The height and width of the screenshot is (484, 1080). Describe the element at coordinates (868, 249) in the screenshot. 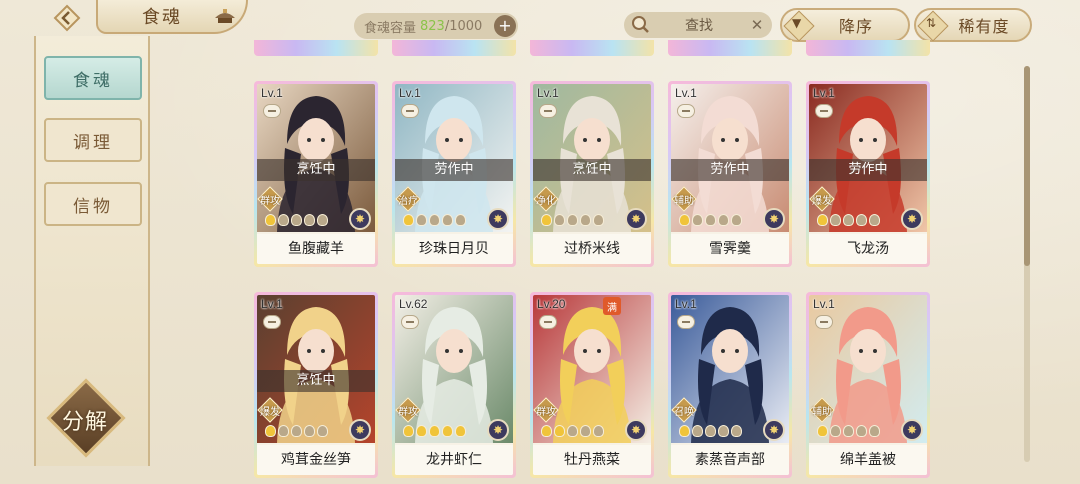

I see `card-name: 飞龙汤` at that location.